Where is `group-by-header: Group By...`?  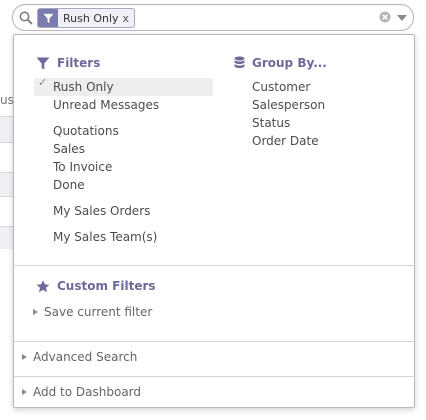
group-by-header: Group By... is located at coordinates (280, 63).